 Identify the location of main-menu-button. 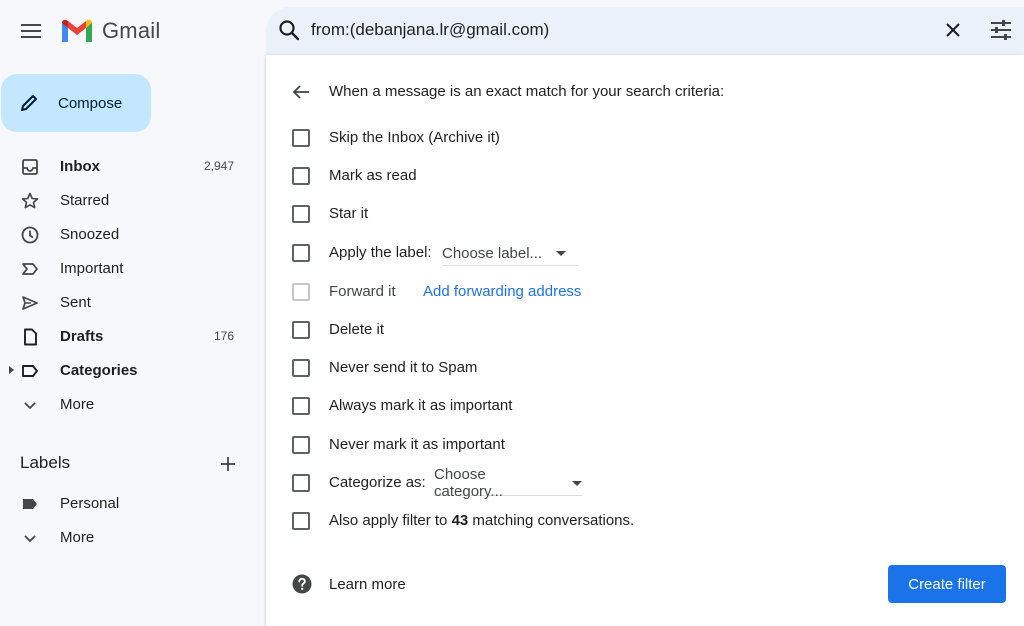
(31, 31).